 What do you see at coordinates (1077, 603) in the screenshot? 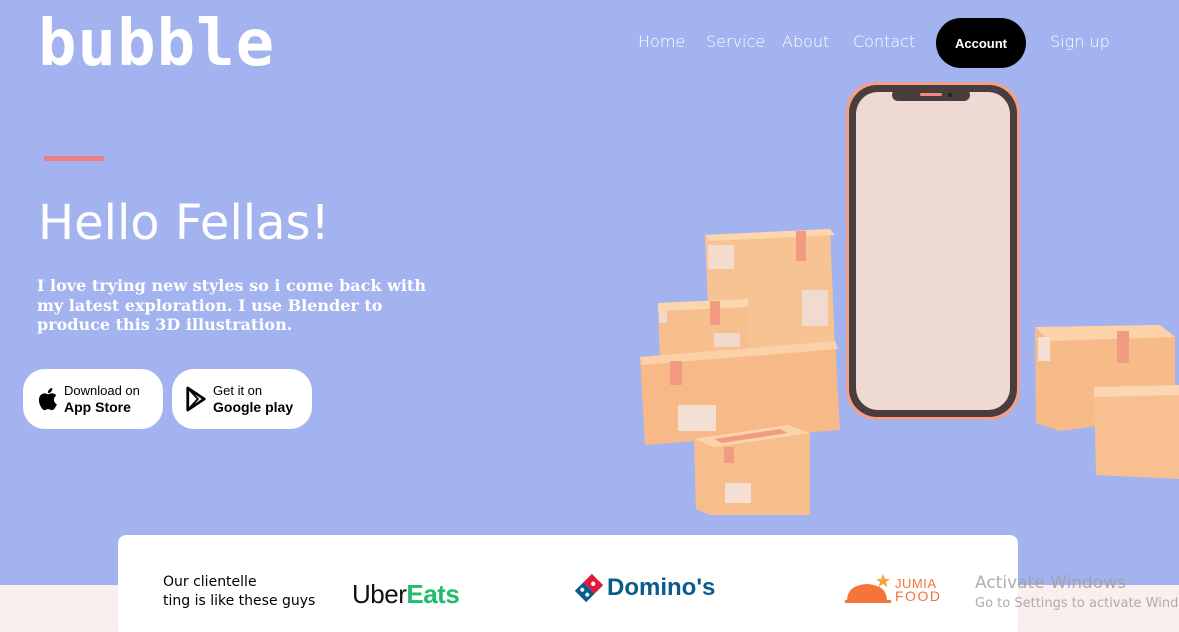
I see `watermark-line-2: Go to Settings to activate Windows.` at bounding box center [1077, 603].